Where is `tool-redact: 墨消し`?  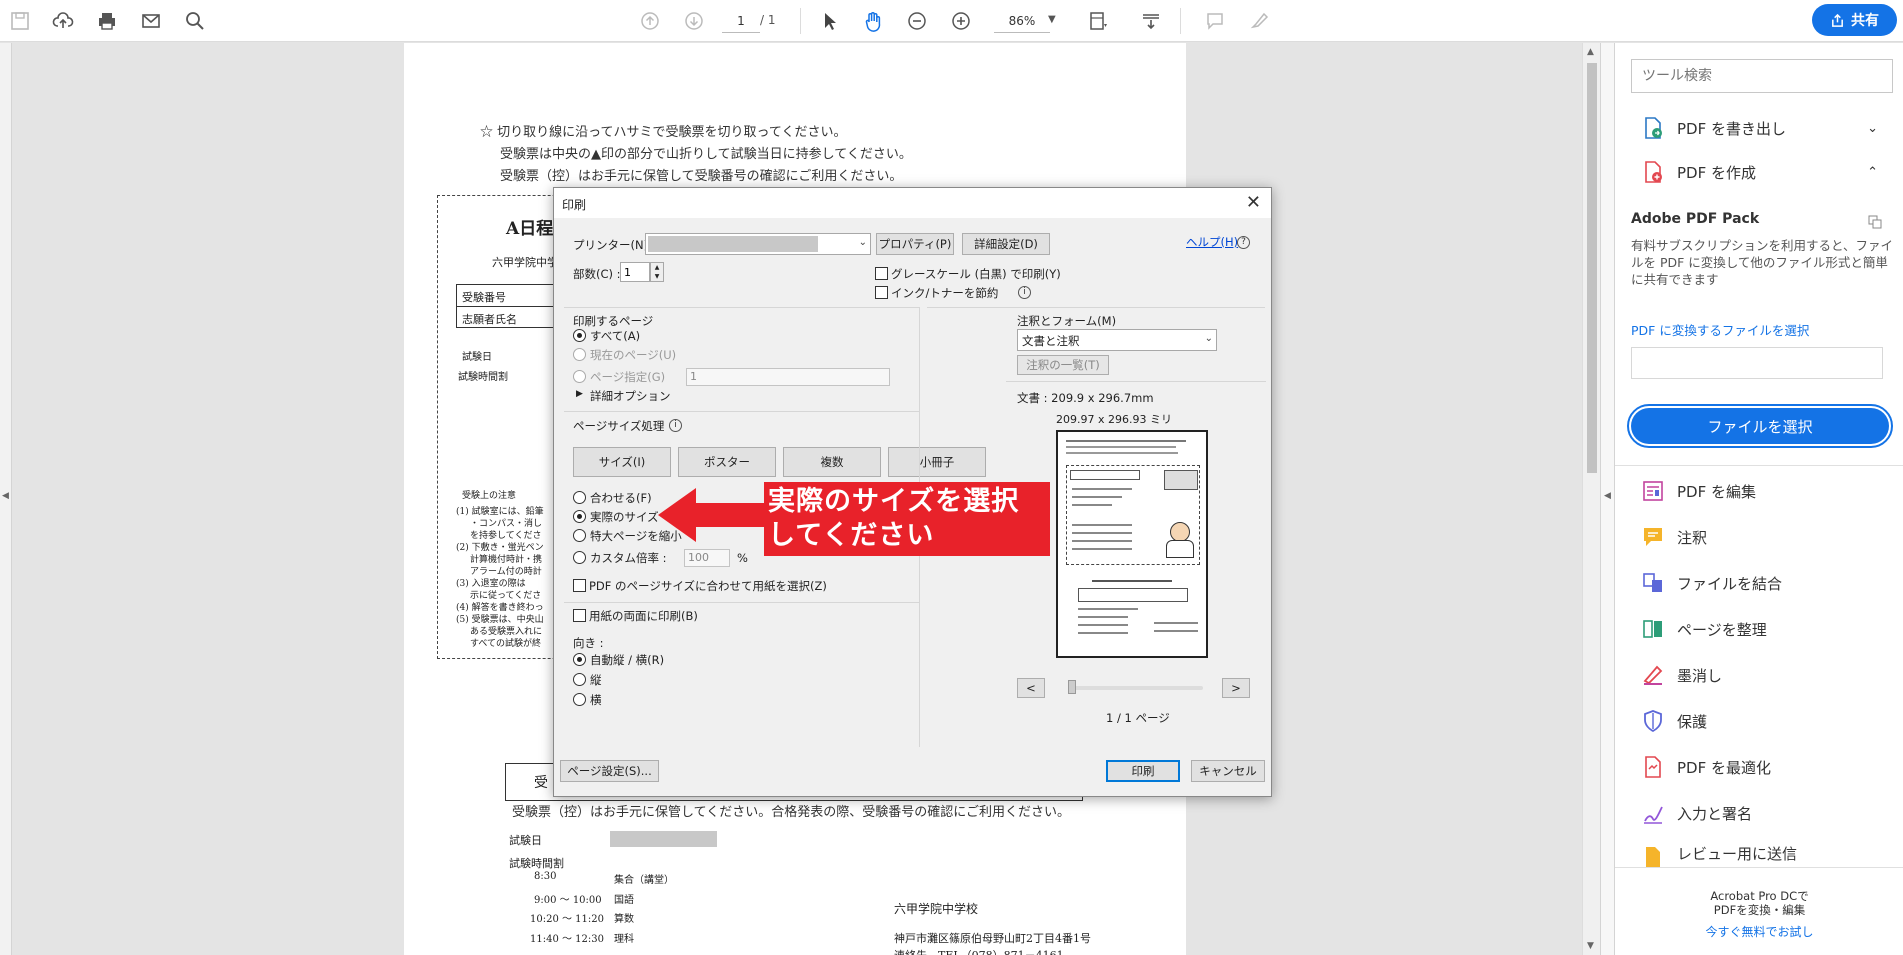
tool-redact: 墨消し is located at coordinates (1759, 675).